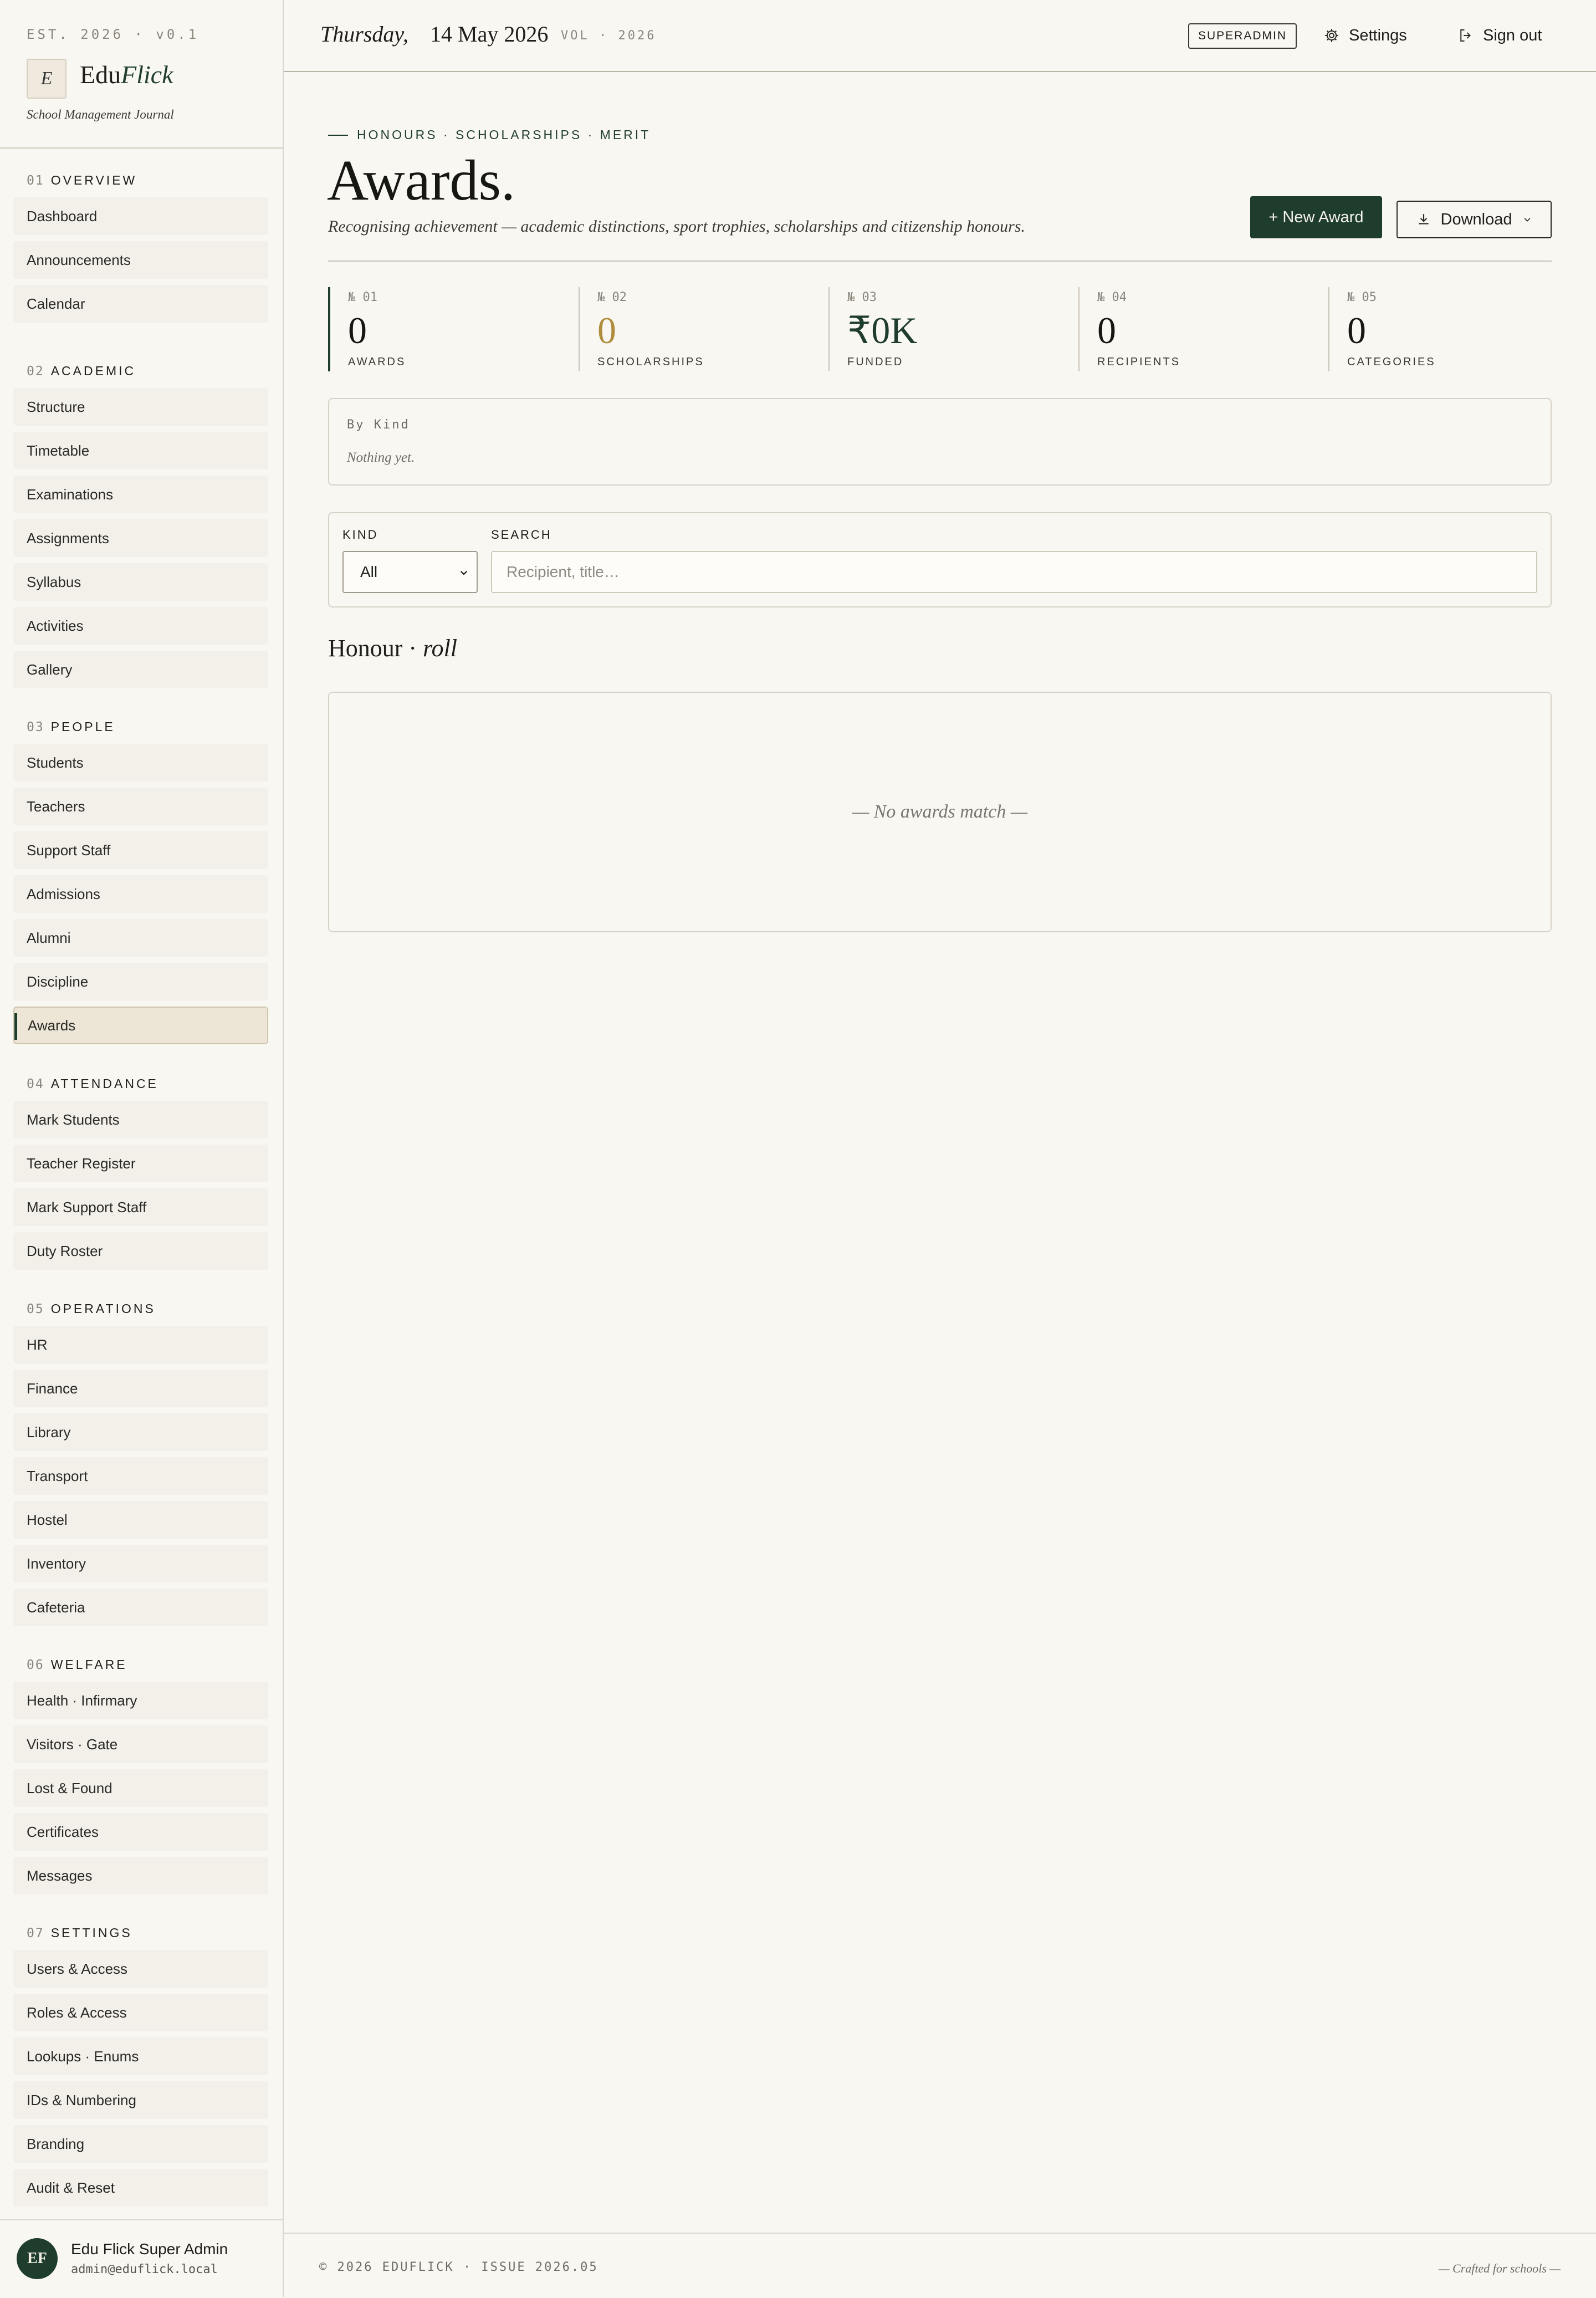  Describe the element at coordinates (140, 1163) in the screenshot. I see `sidebar-item-teacher-register: Teacher Register` at that location.